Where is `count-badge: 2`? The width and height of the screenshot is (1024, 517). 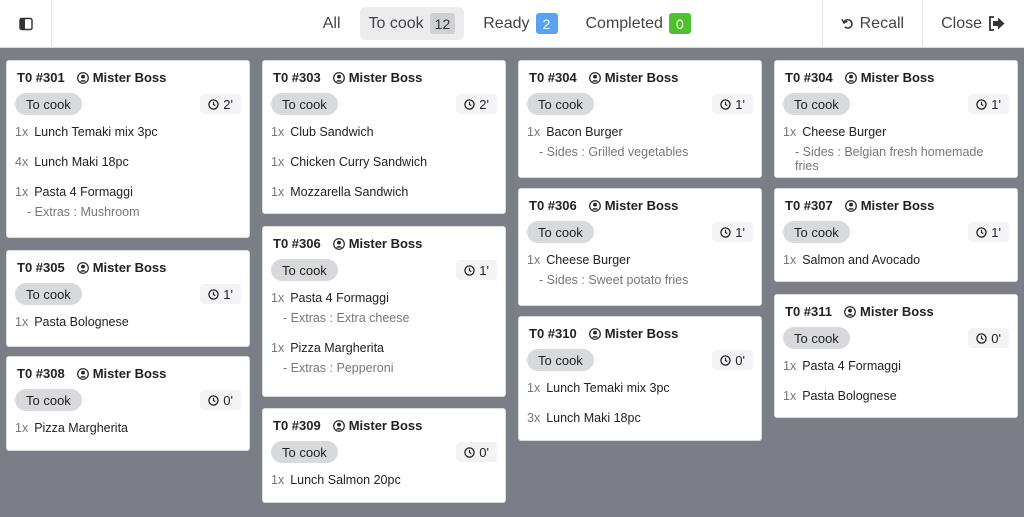
count-badge: 2 is located at coordinates (546, 23).